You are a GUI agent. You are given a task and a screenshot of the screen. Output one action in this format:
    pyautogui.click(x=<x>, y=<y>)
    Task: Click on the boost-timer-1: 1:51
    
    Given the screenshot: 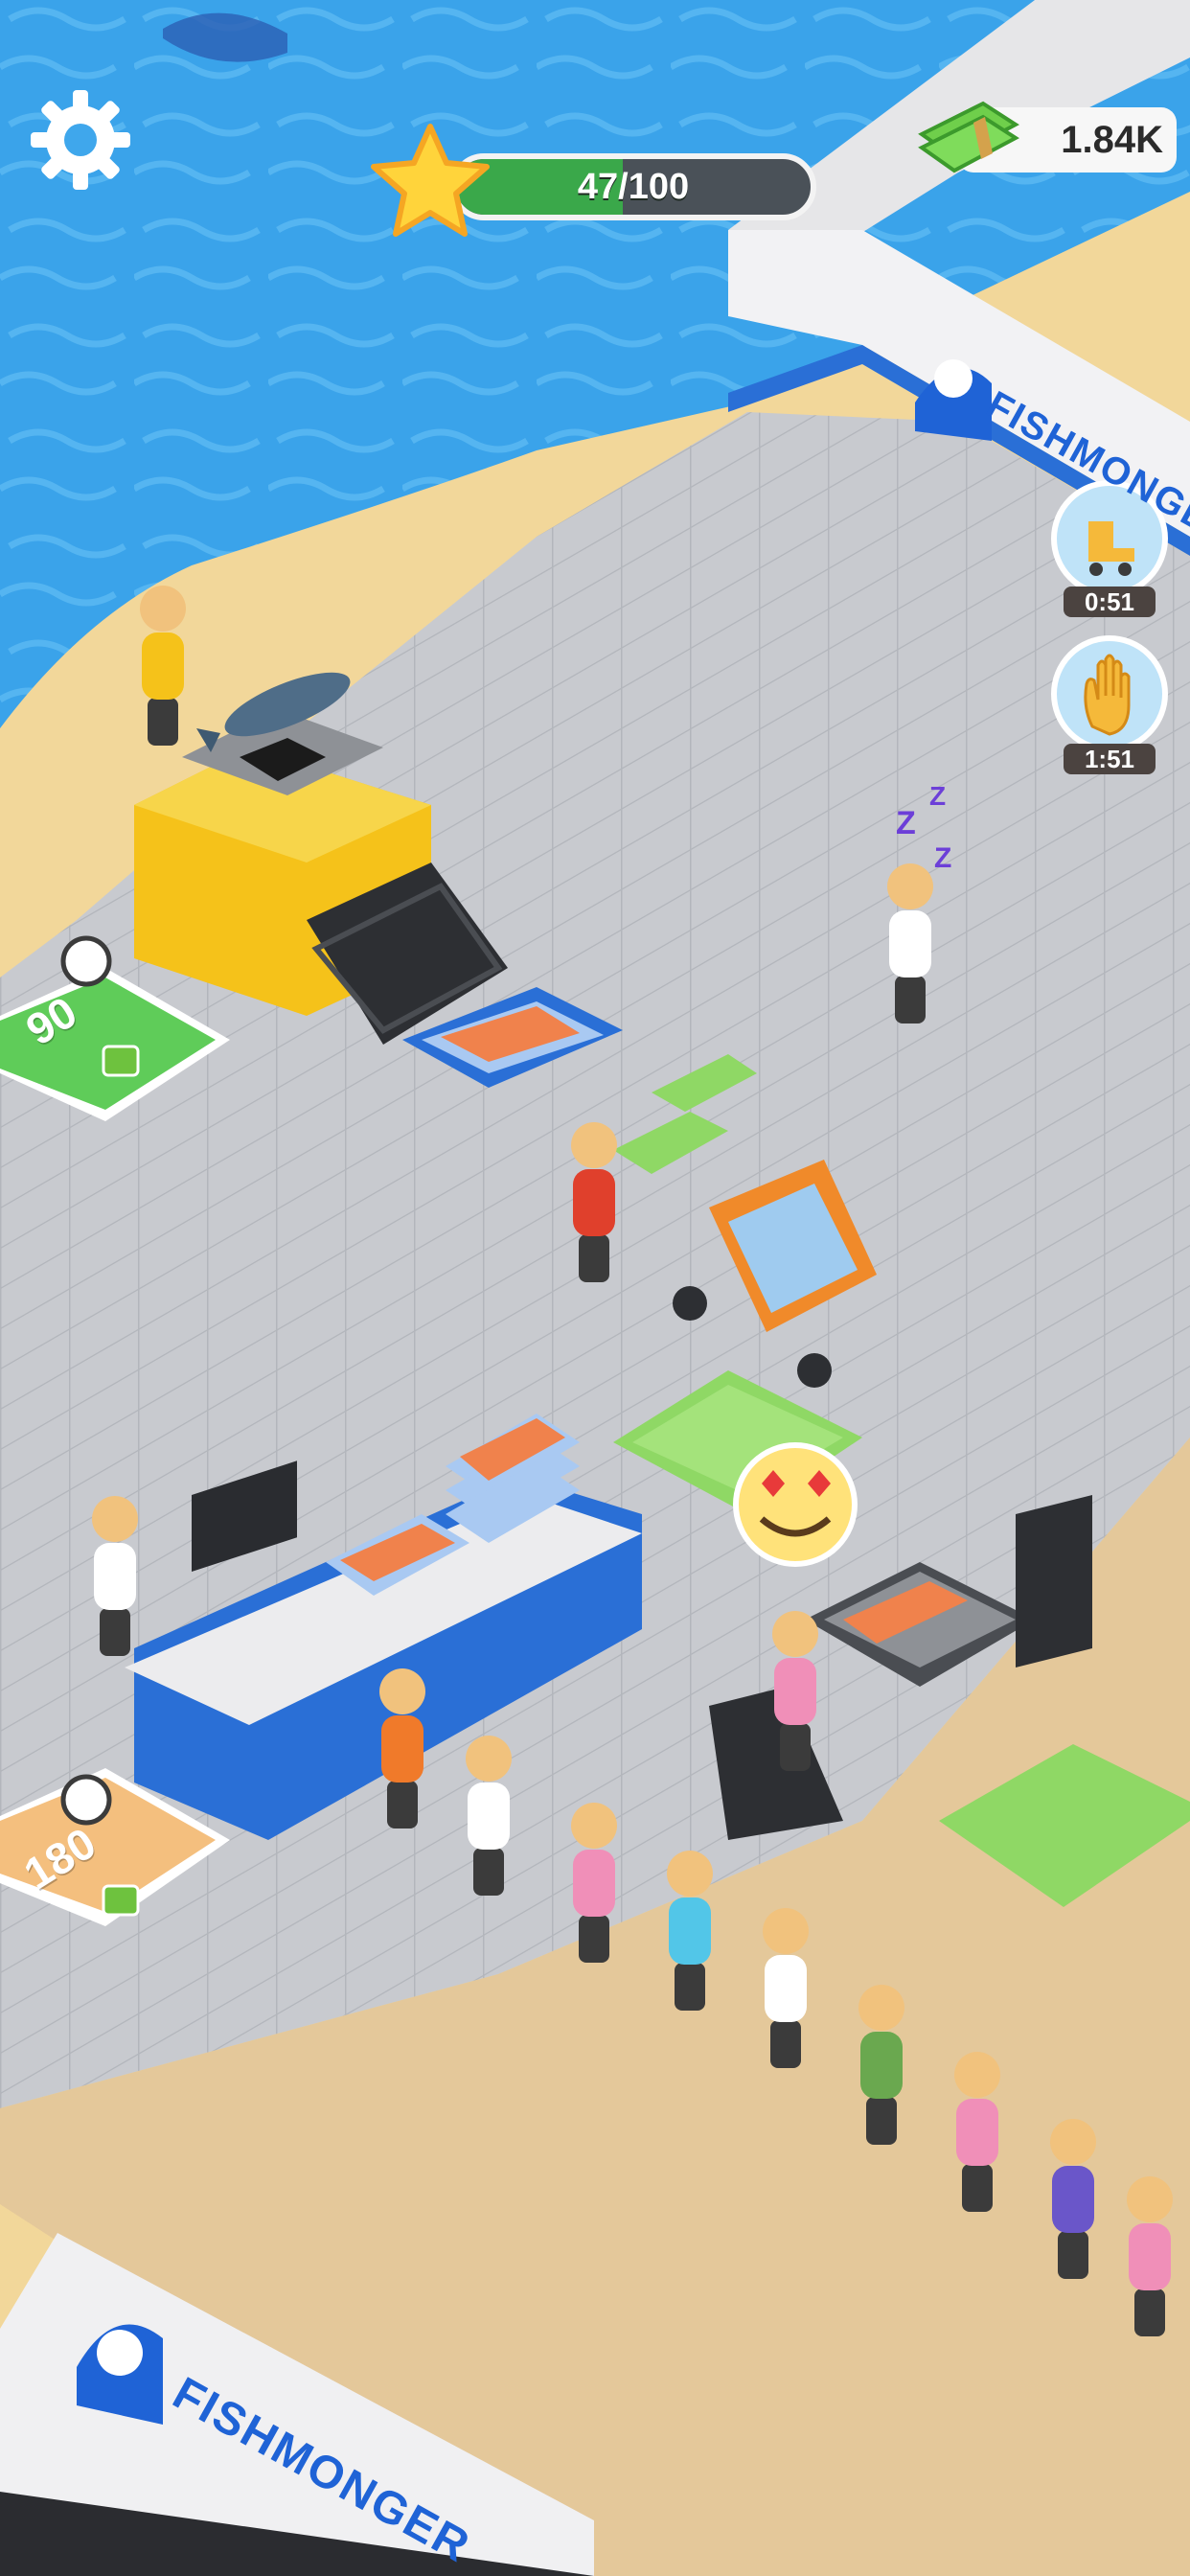 What is the action you would take?
    pyautogui.click(x=1110, y=759)
    